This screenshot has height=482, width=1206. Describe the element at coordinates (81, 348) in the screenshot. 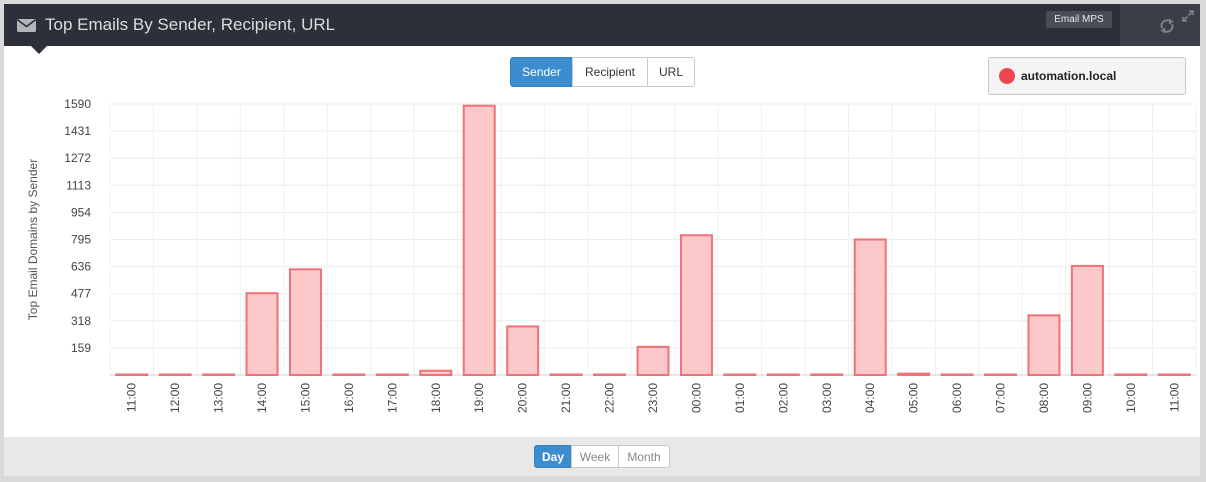

I see `y-tick-label: 159` at that location.